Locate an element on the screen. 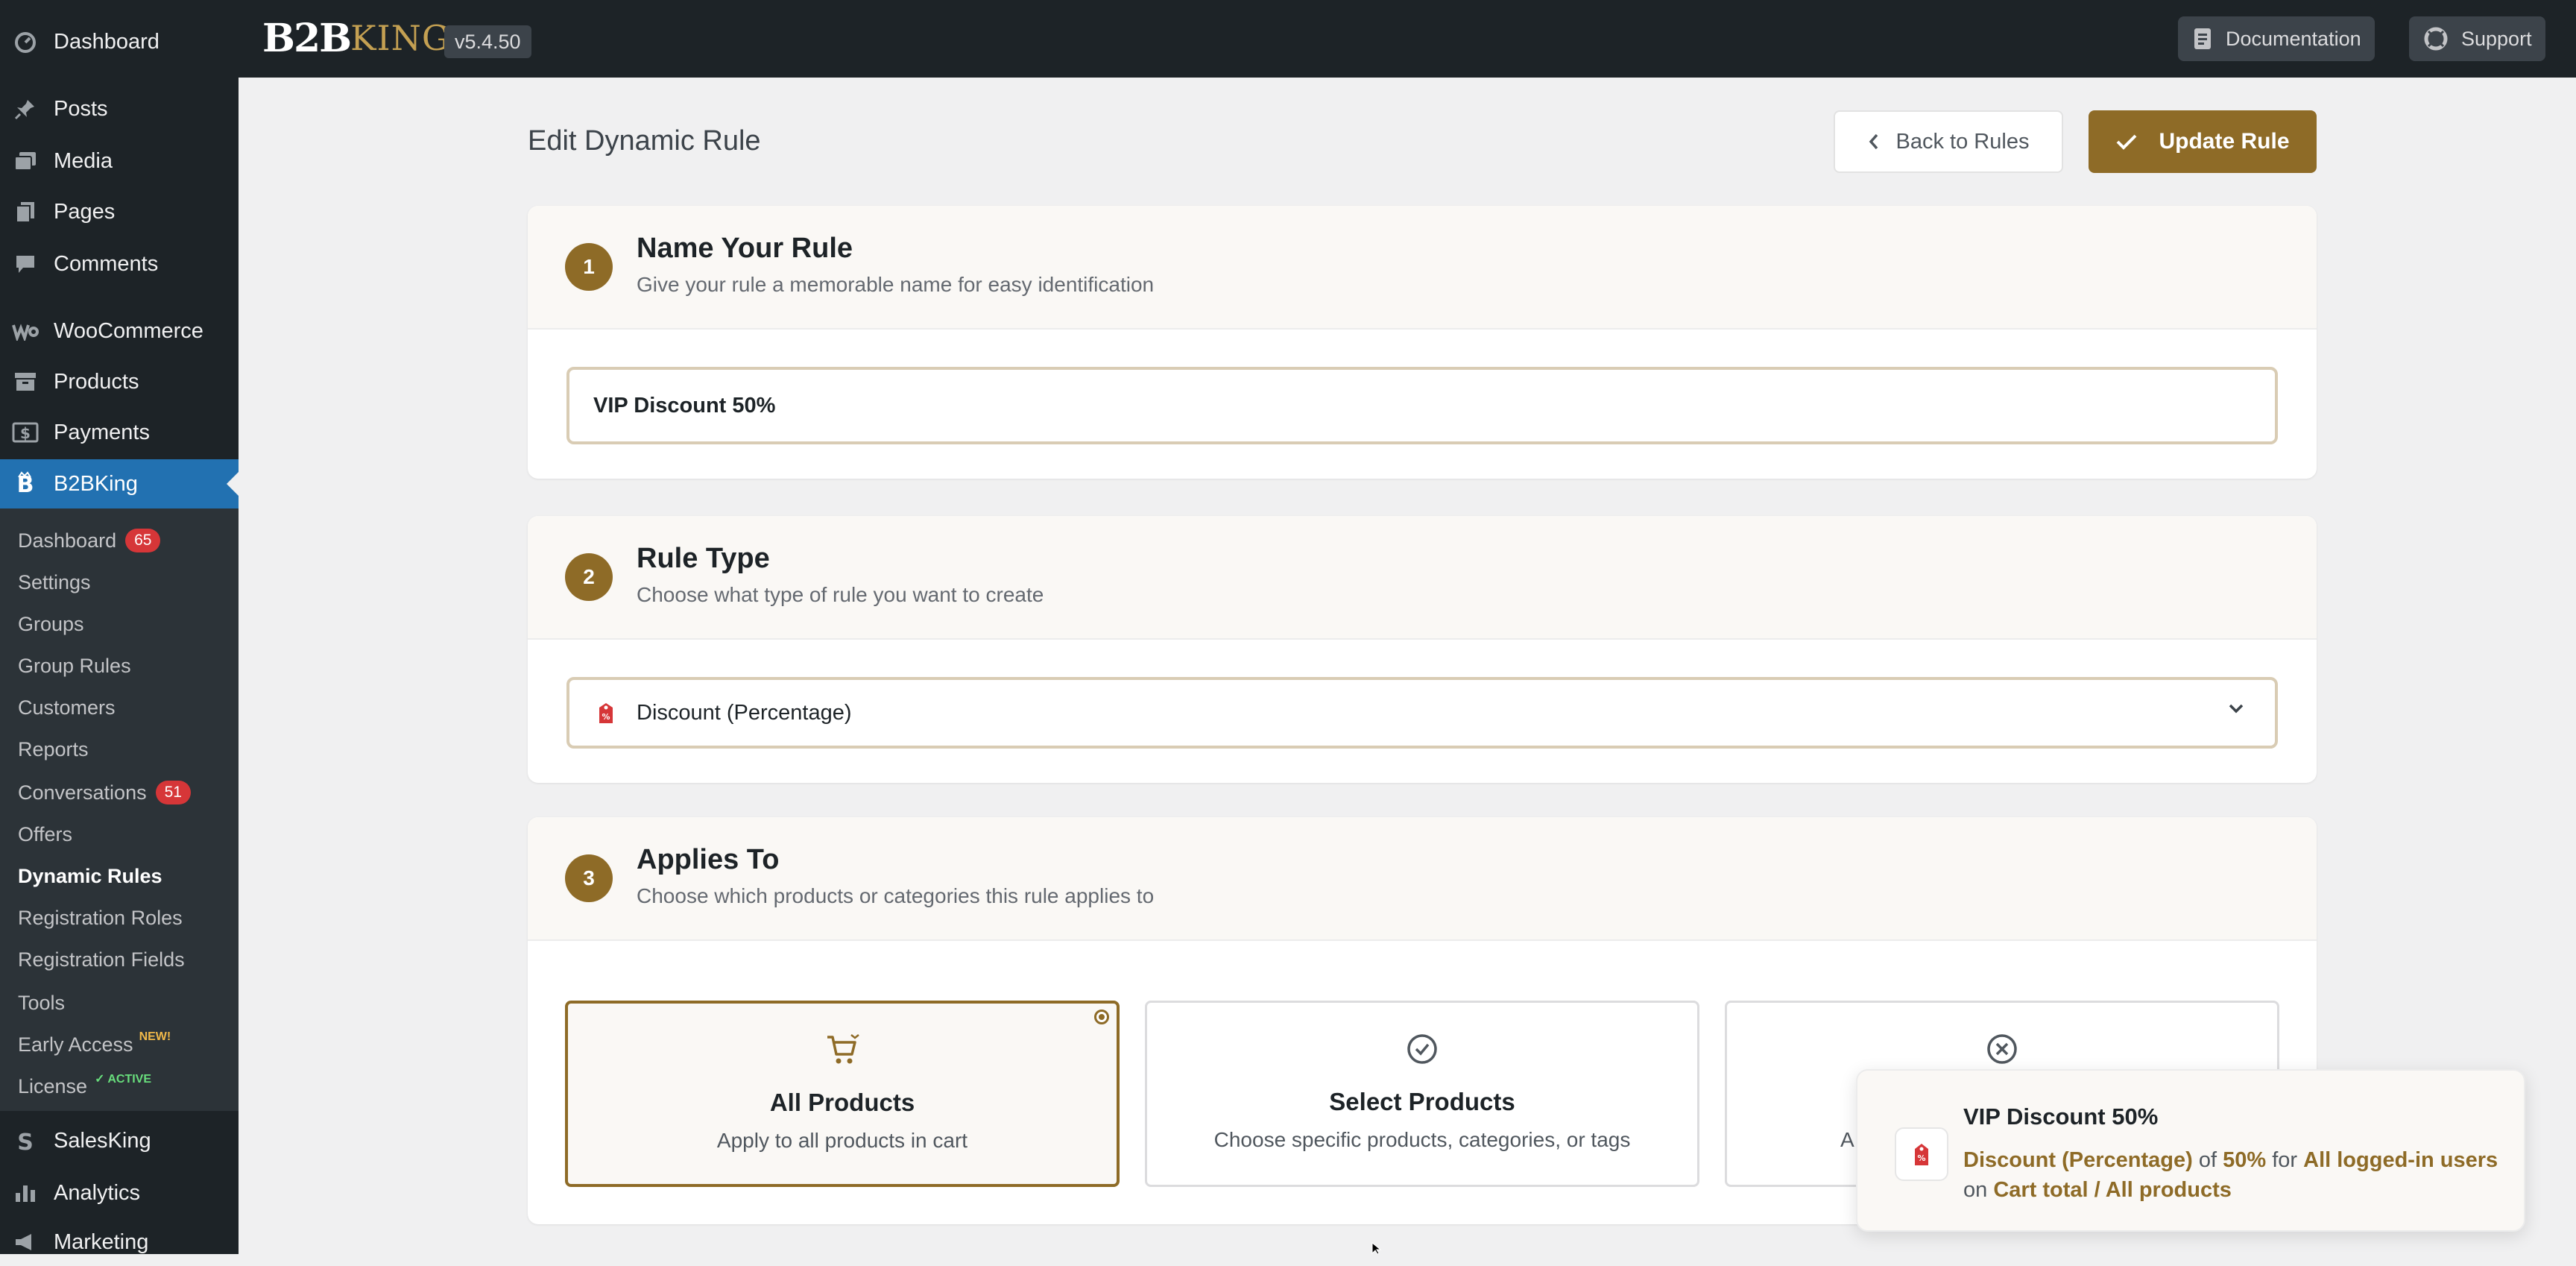  step-number: 2 is located at coordinates (589, 577).